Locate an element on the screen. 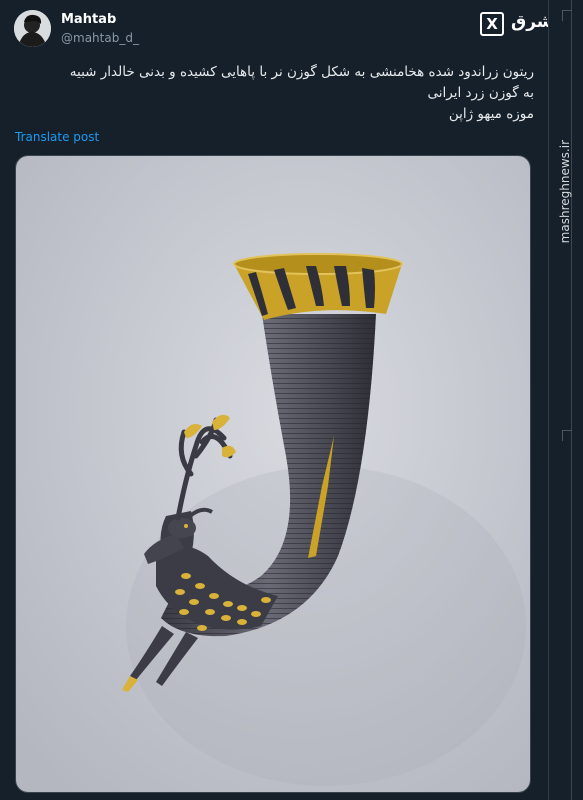  right-side-panel: mashreghnews.ir is located at coordinates (565, 400).